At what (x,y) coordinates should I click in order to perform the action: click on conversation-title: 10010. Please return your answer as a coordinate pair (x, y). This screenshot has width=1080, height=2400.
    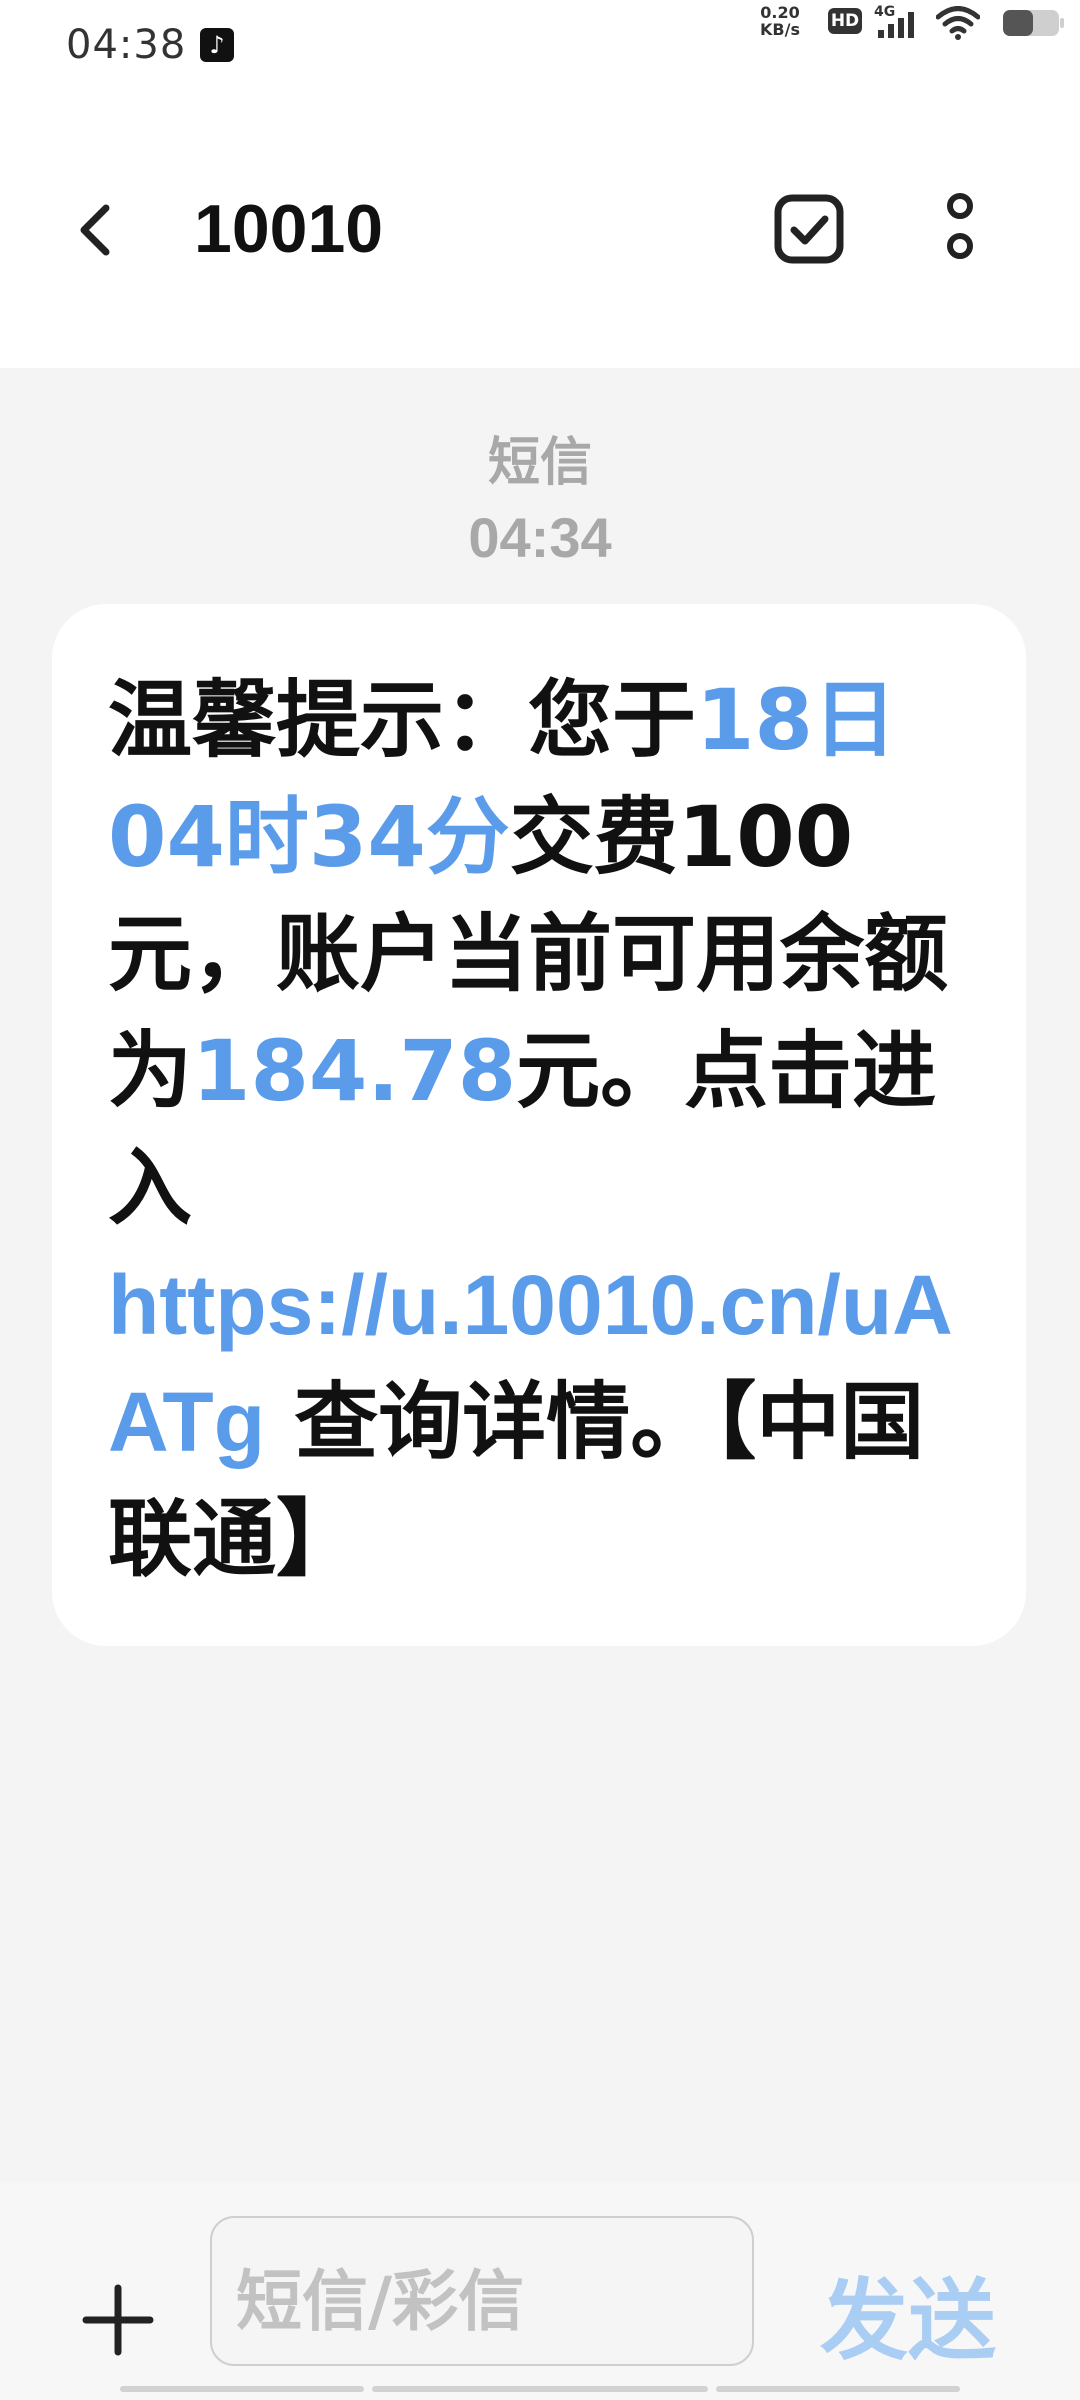
    Looking at the image, I should click on (289, 229).